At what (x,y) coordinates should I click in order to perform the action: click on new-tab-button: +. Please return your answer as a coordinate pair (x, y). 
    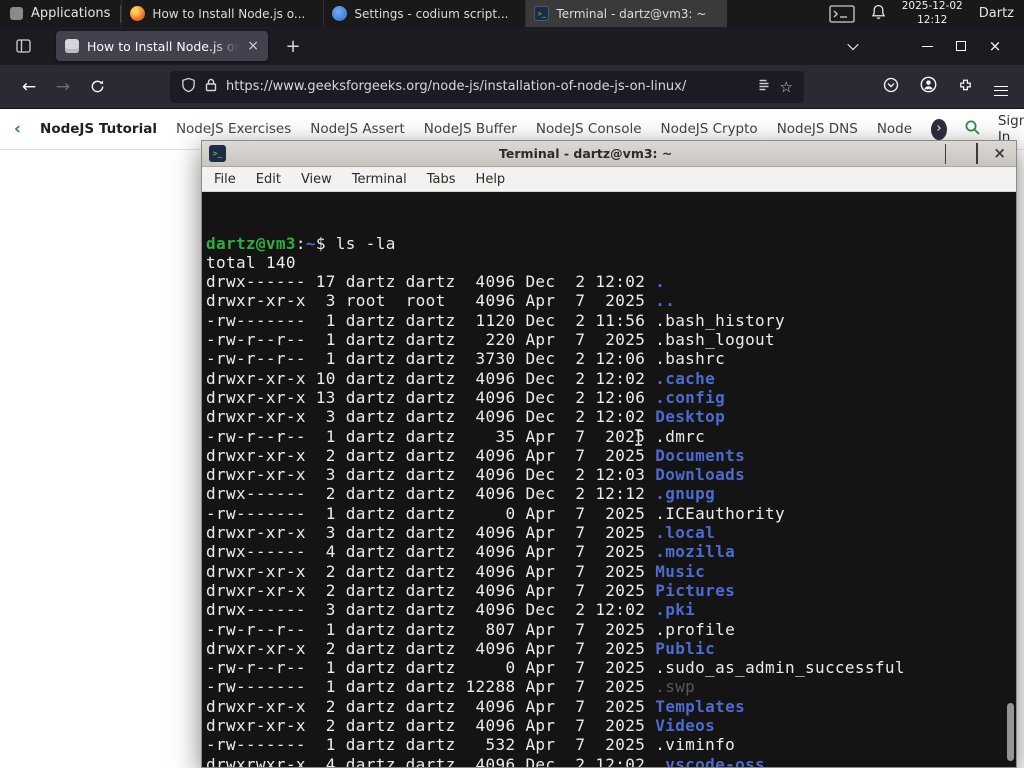
    Looking at the image, I should click on (293, 46).